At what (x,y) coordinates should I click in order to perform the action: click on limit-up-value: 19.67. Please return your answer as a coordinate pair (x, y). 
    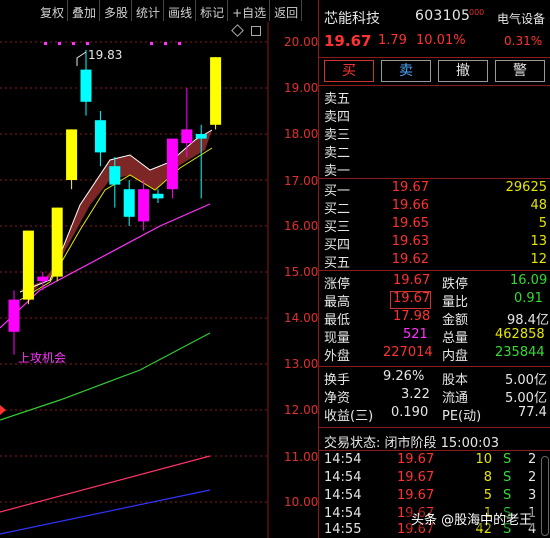
    Looking at the image, I should click on (412, 280).